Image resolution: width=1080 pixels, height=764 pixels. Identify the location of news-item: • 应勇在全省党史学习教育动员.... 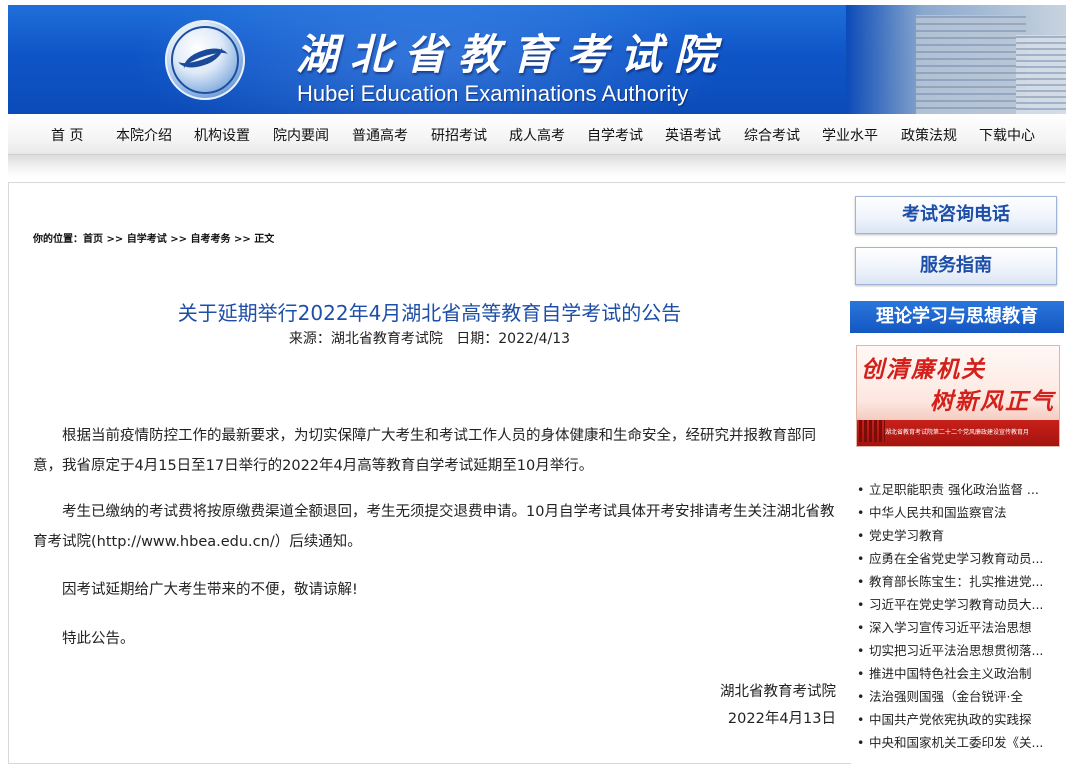
(960, 558).